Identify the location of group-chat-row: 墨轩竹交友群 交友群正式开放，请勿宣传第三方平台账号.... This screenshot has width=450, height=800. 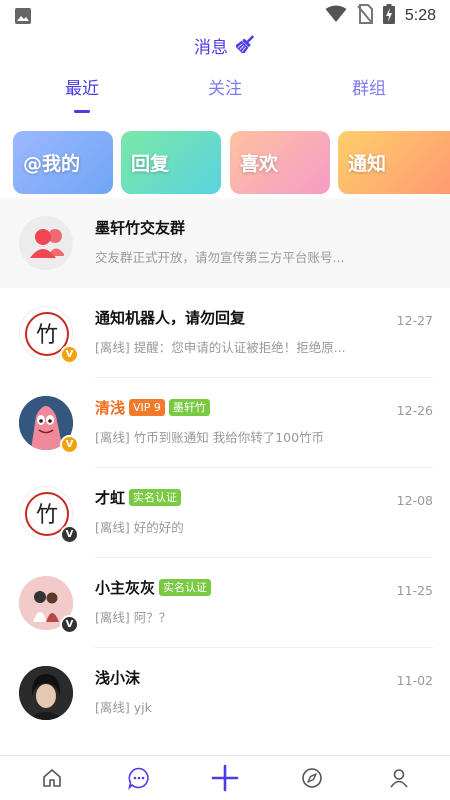
(225, 243).